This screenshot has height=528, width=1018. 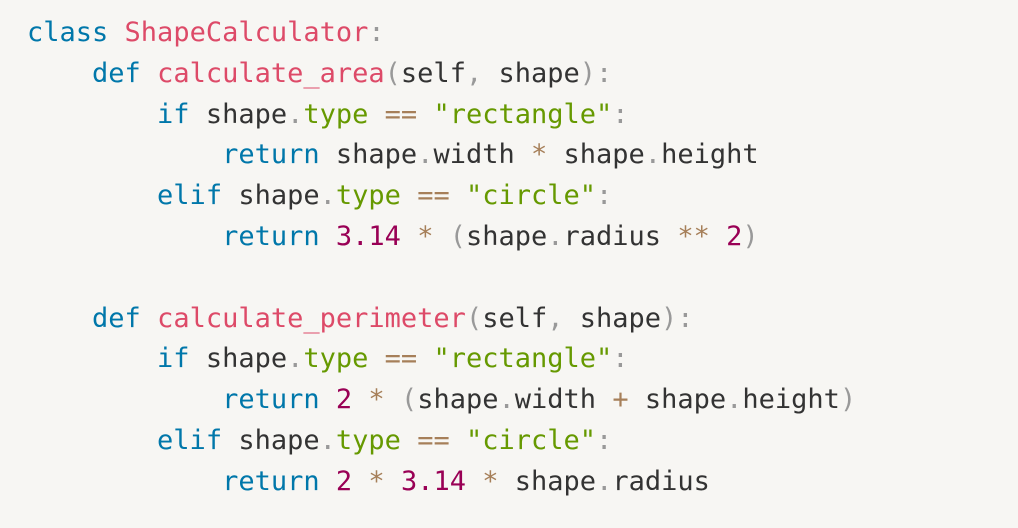 I want to click on code-line: return shape.width * shape.height, so click(x=522, y=155).